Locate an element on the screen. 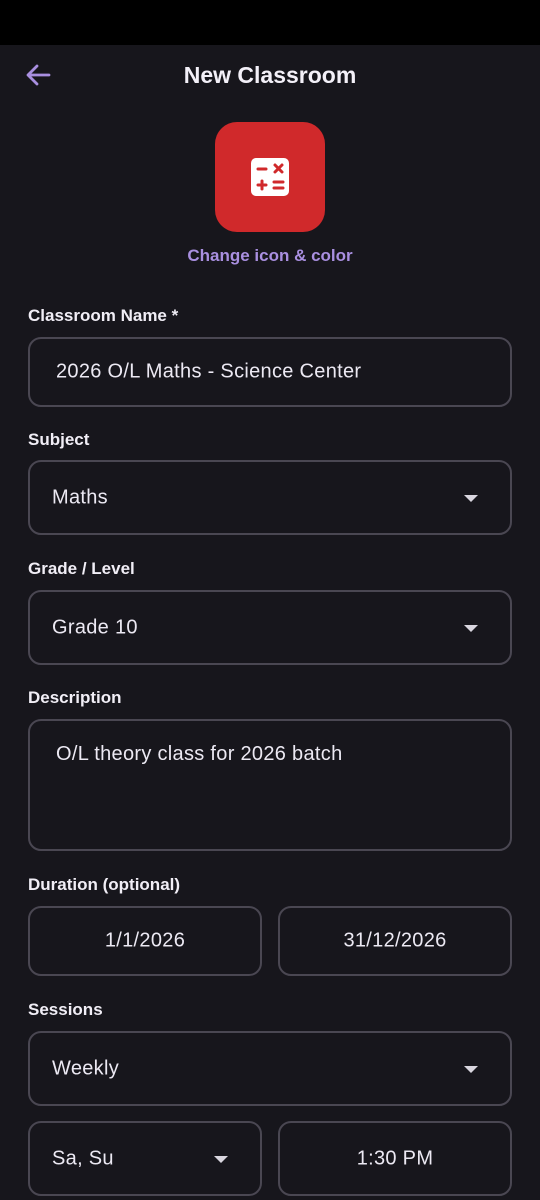 The height and width of the screenshot is (1200, 540). grade-value: Grade 10 is located at coordinates (95, 627).